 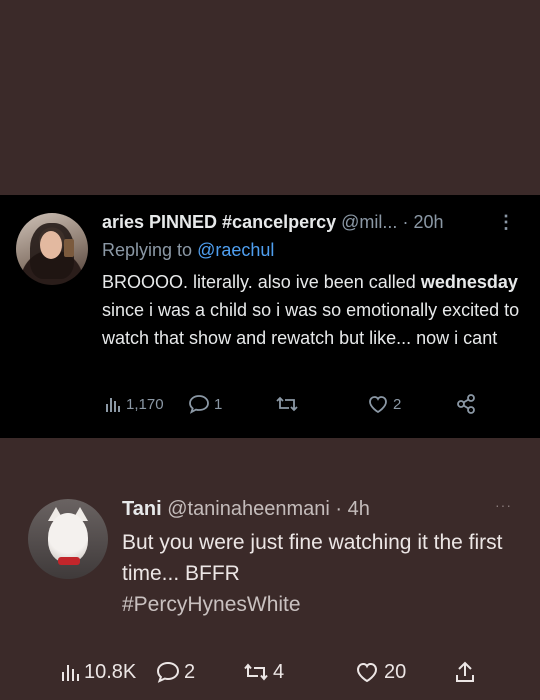 What do you see at coordinates (259, 282) in the screenshot?
I see `tweet1-text-part1: BROOOO. literally. also ive been called` at bounding box center [259, 282].